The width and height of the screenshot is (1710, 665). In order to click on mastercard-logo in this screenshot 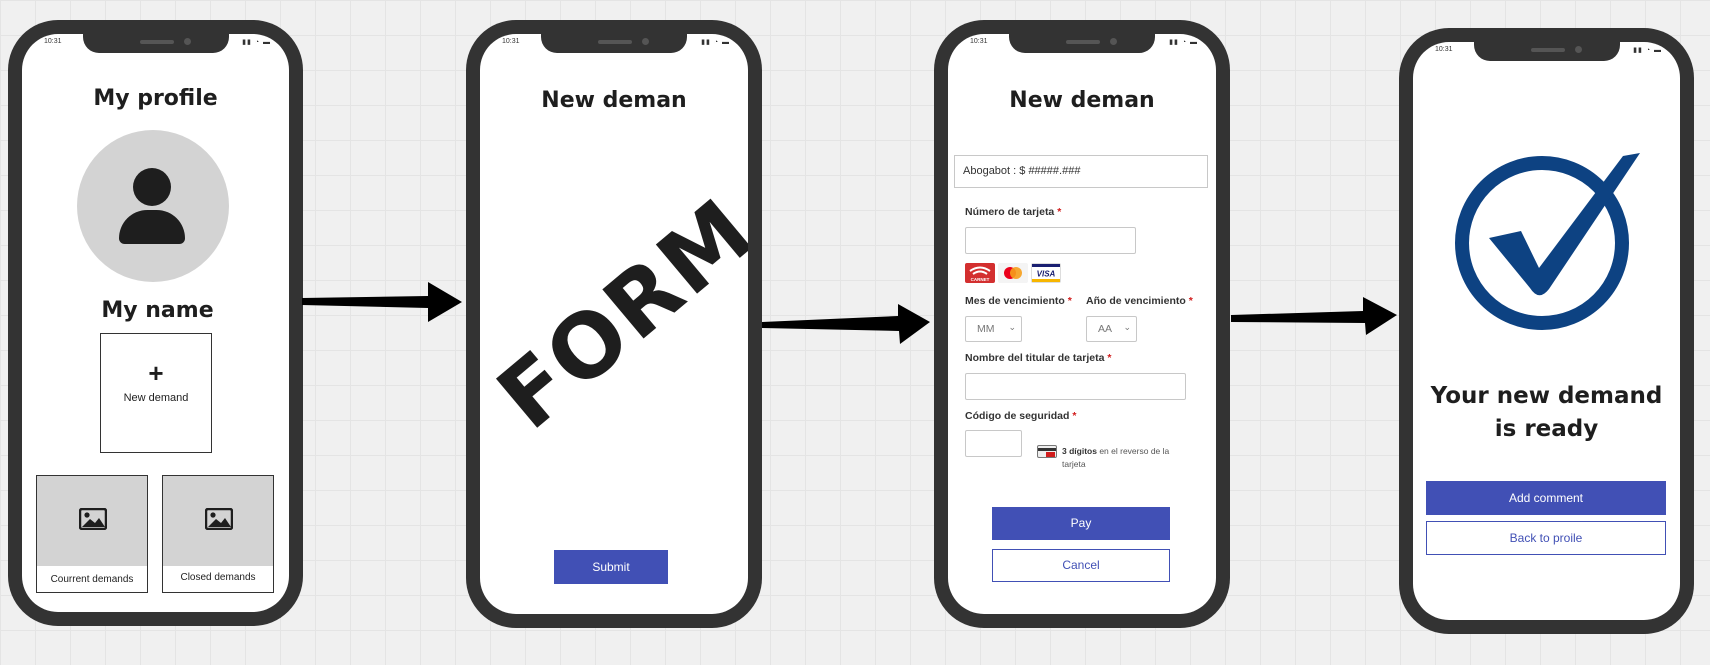, I will do `click(1013, 273)`.